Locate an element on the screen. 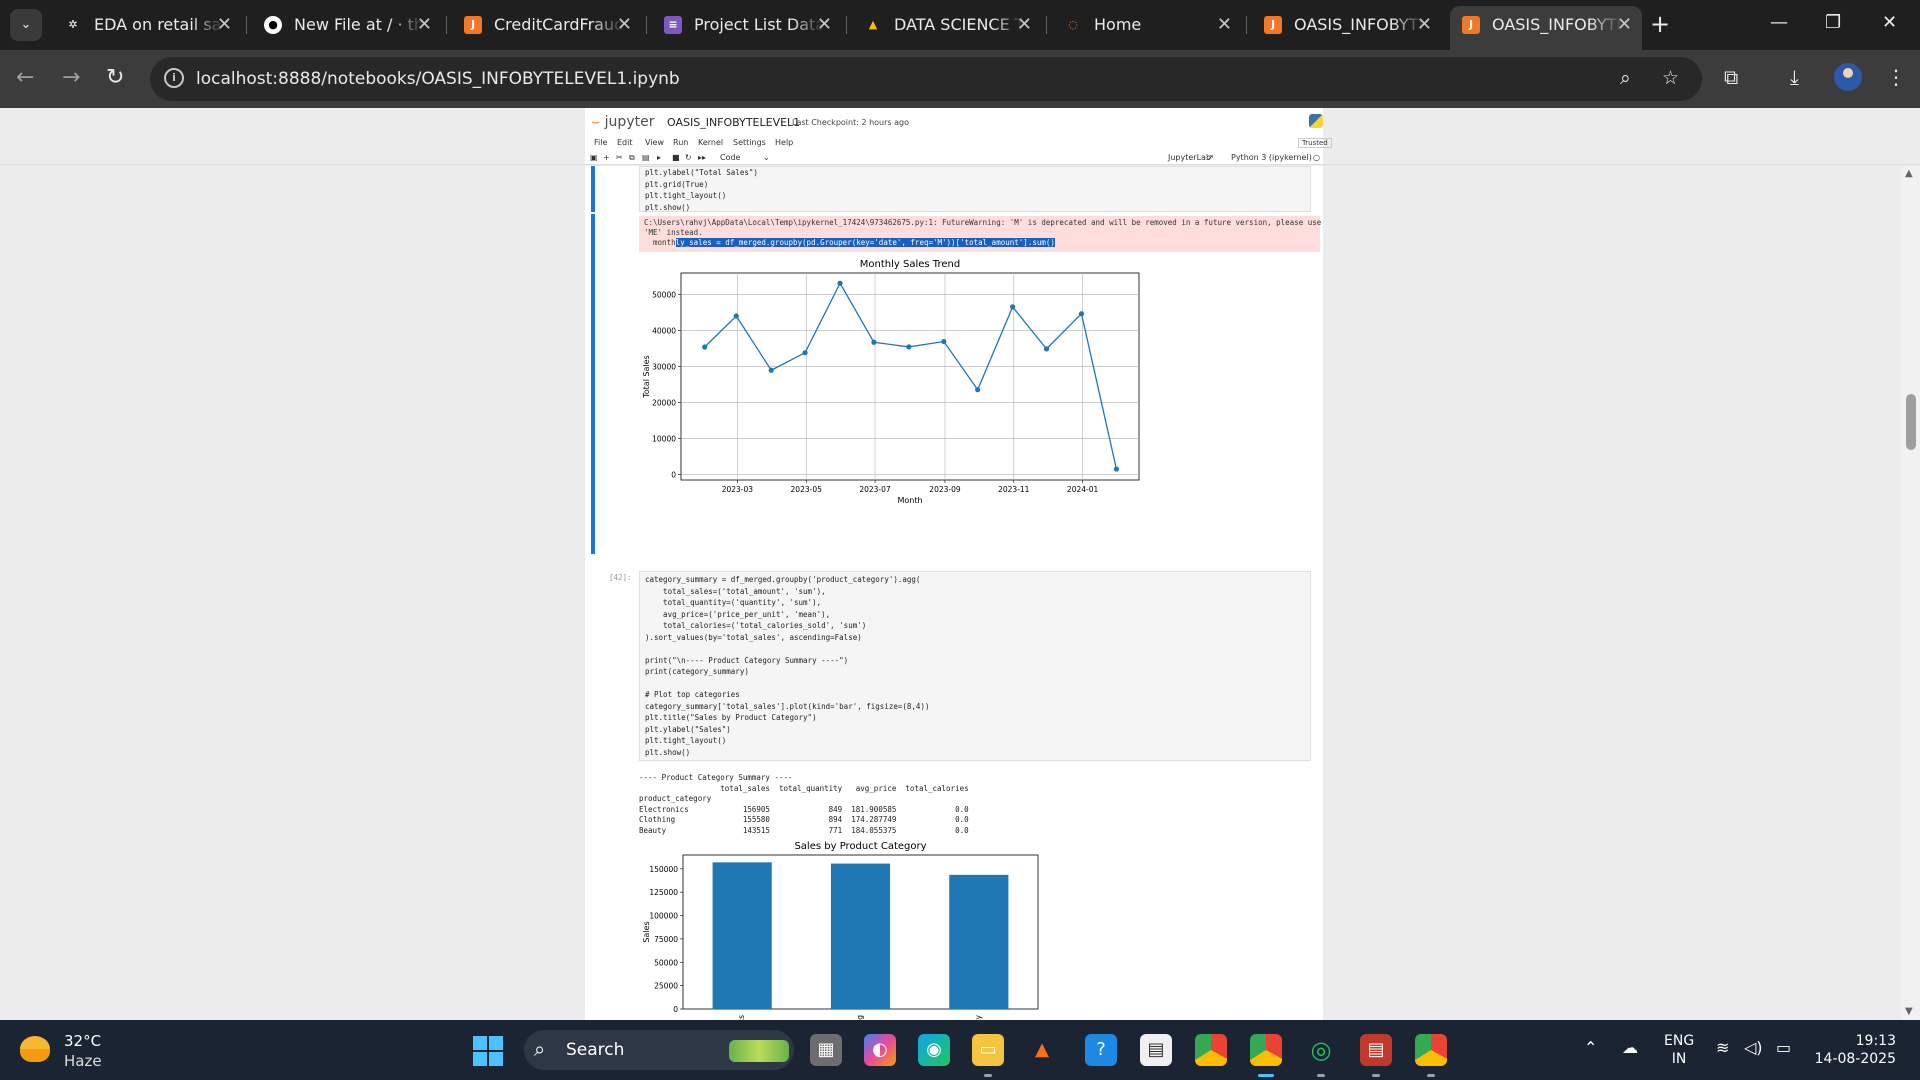  taskbar-search: ⌕ Search is located at coordinates (659, 1050).